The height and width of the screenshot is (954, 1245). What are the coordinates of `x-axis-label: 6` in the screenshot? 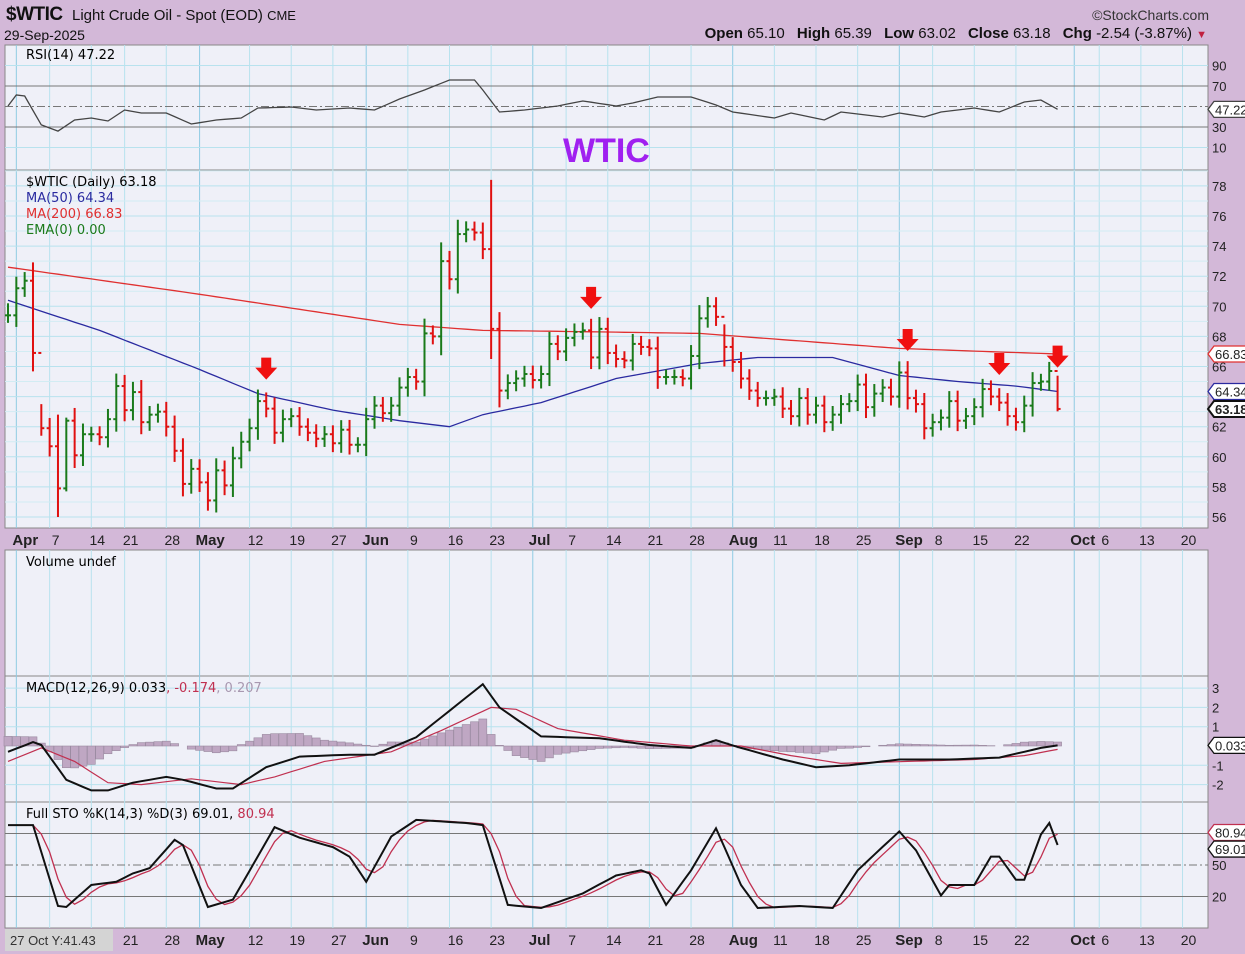 It's located at (1105, 940).